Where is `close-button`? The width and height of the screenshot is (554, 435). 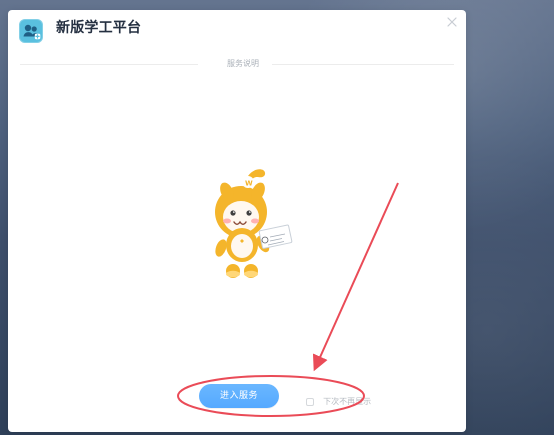
close-button is located at coordinates (452, 22).